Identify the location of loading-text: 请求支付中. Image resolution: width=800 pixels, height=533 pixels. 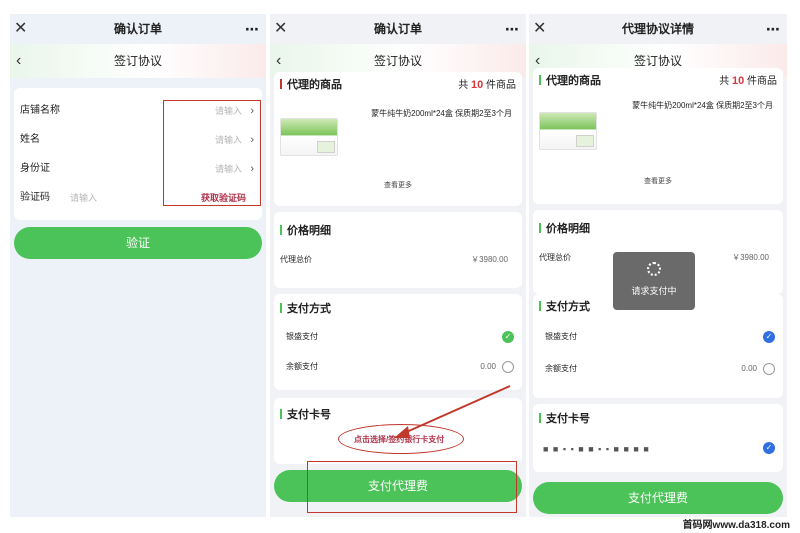
(654, 291).